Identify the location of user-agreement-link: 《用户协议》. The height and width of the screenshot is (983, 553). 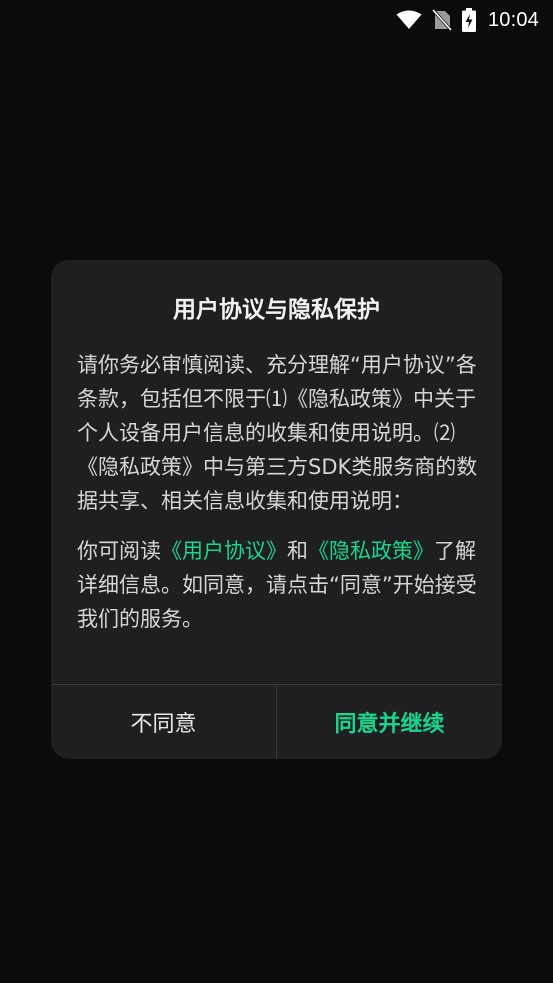
(224, 551).